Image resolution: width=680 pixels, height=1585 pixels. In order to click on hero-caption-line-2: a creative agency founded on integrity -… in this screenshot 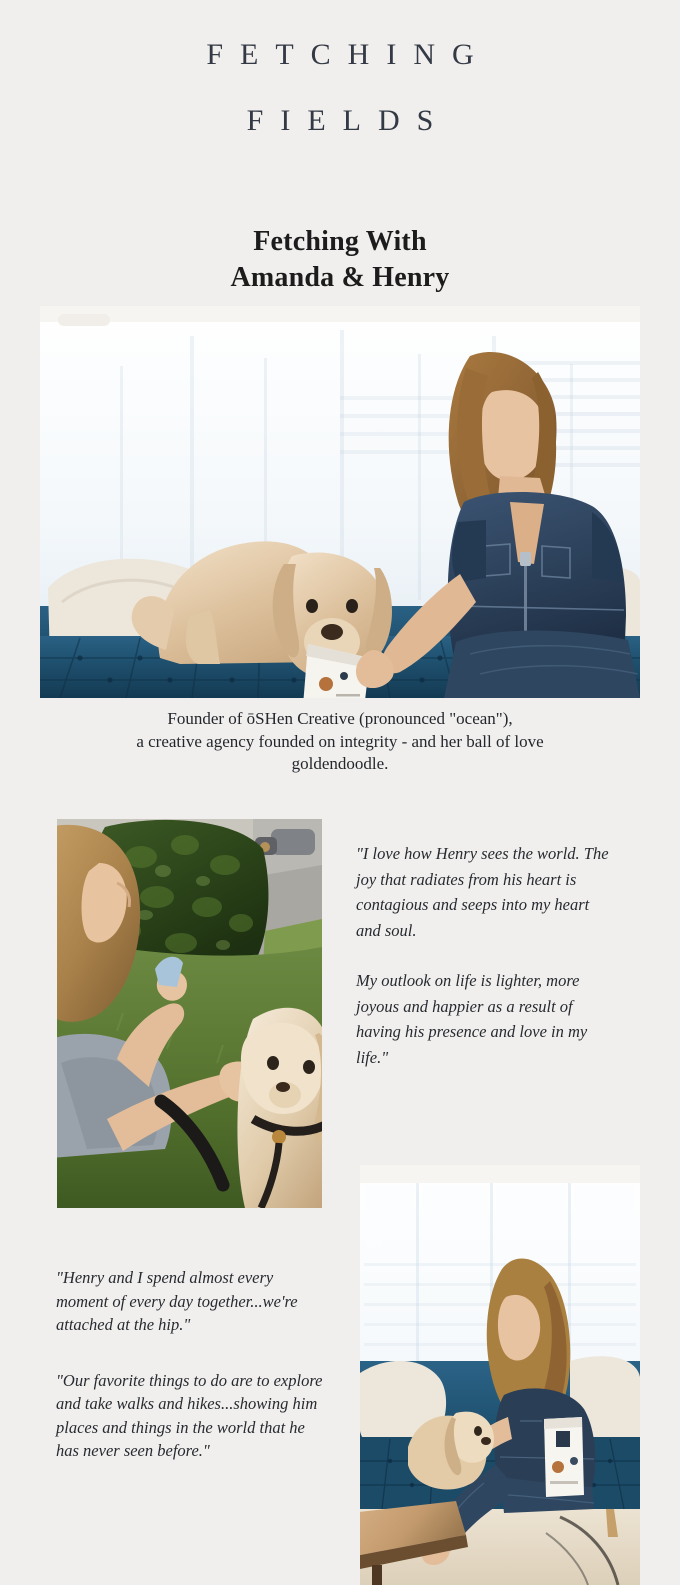, I will do `click(340, 741)`.